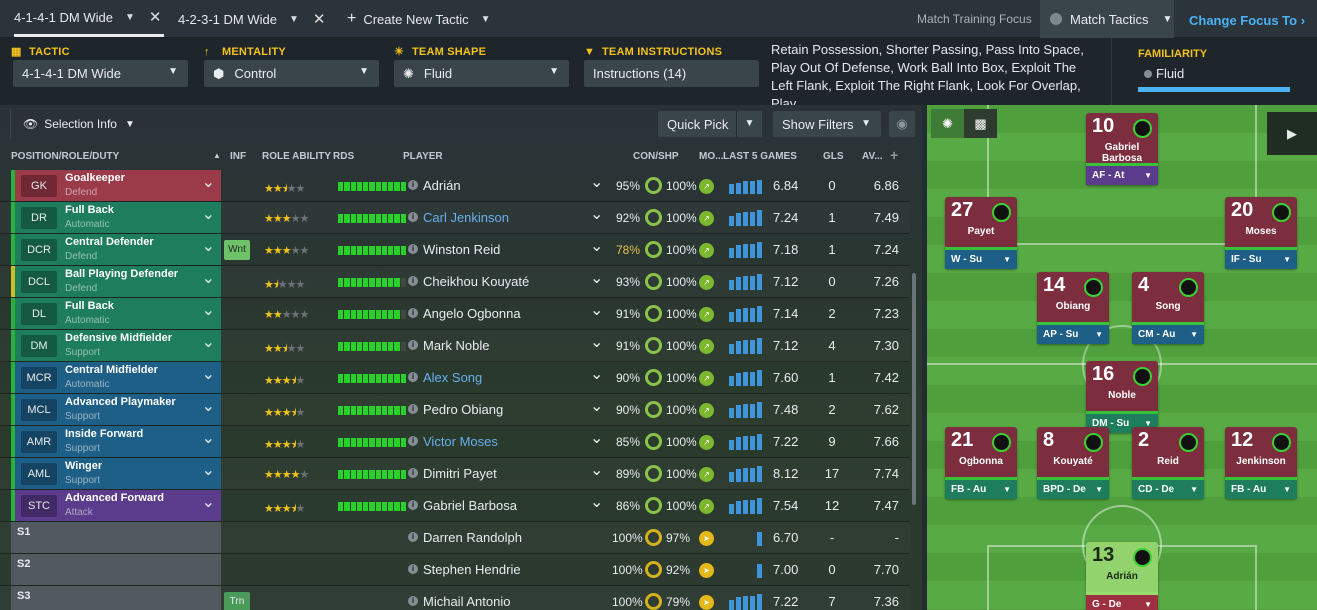 Image resolution: width=1317 pixels, height=610 pixels. What do you see at coordinates (1292, 133) in the screenshot?
I see `collapse-panel-icon: ▶` at bounding box center [1292, 133].